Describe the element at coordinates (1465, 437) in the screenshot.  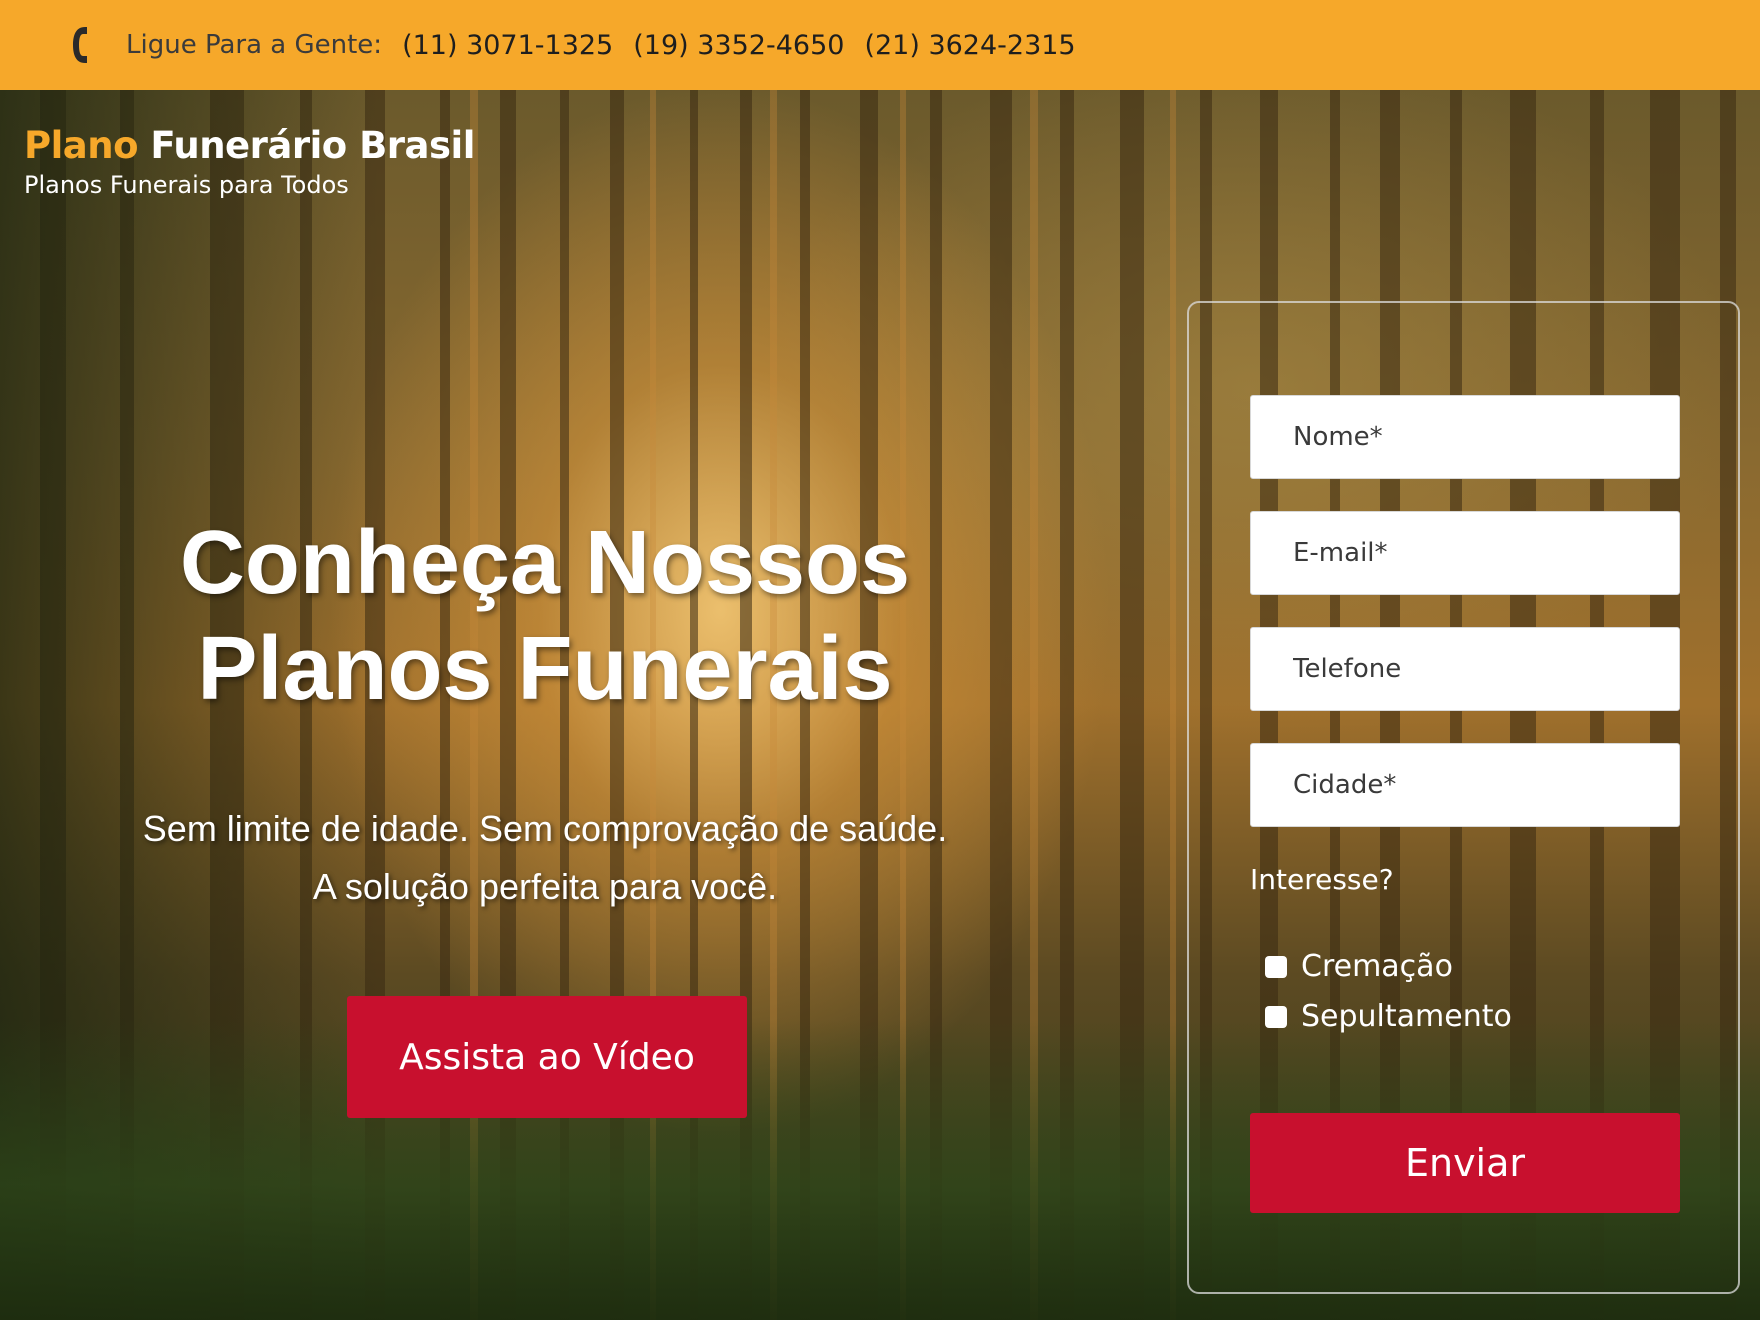
I see `name-input` at that location.